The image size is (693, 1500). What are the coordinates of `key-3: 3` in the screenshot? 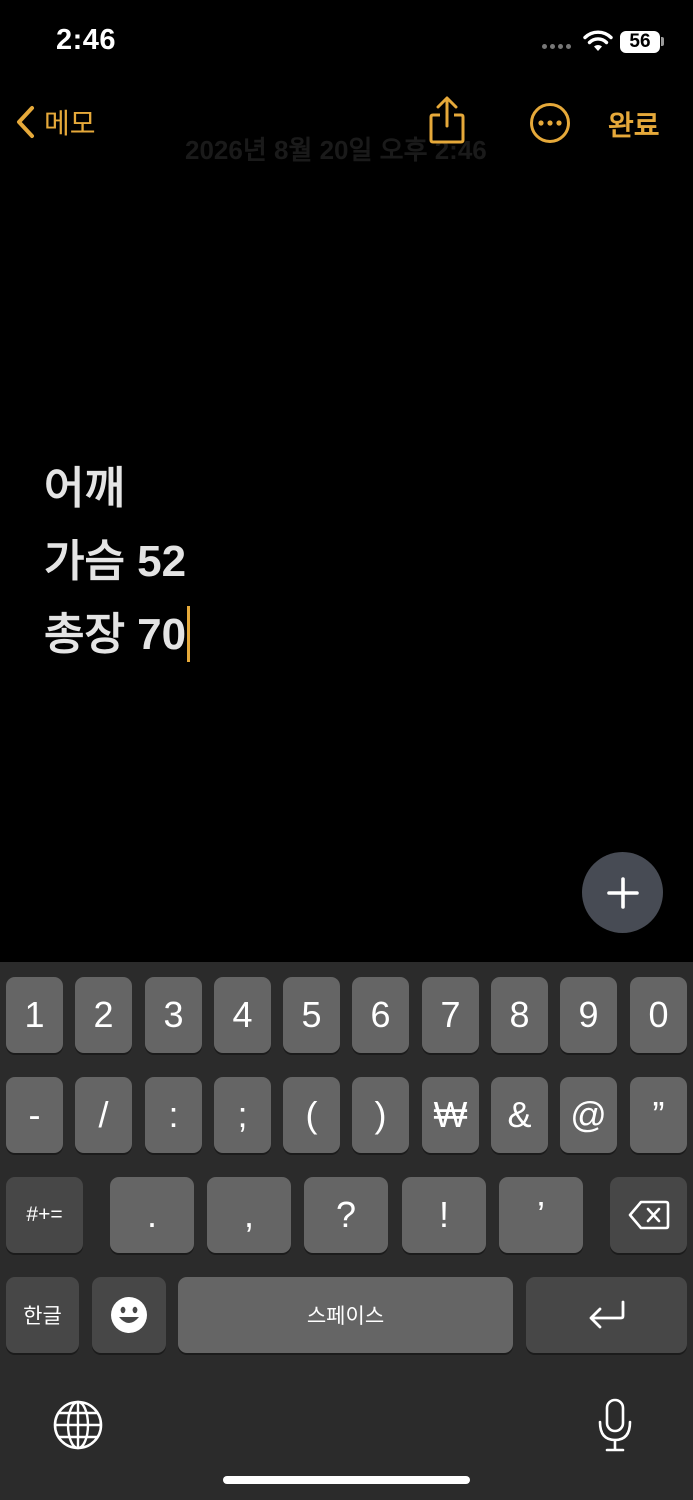 It's located at (173, 1015).